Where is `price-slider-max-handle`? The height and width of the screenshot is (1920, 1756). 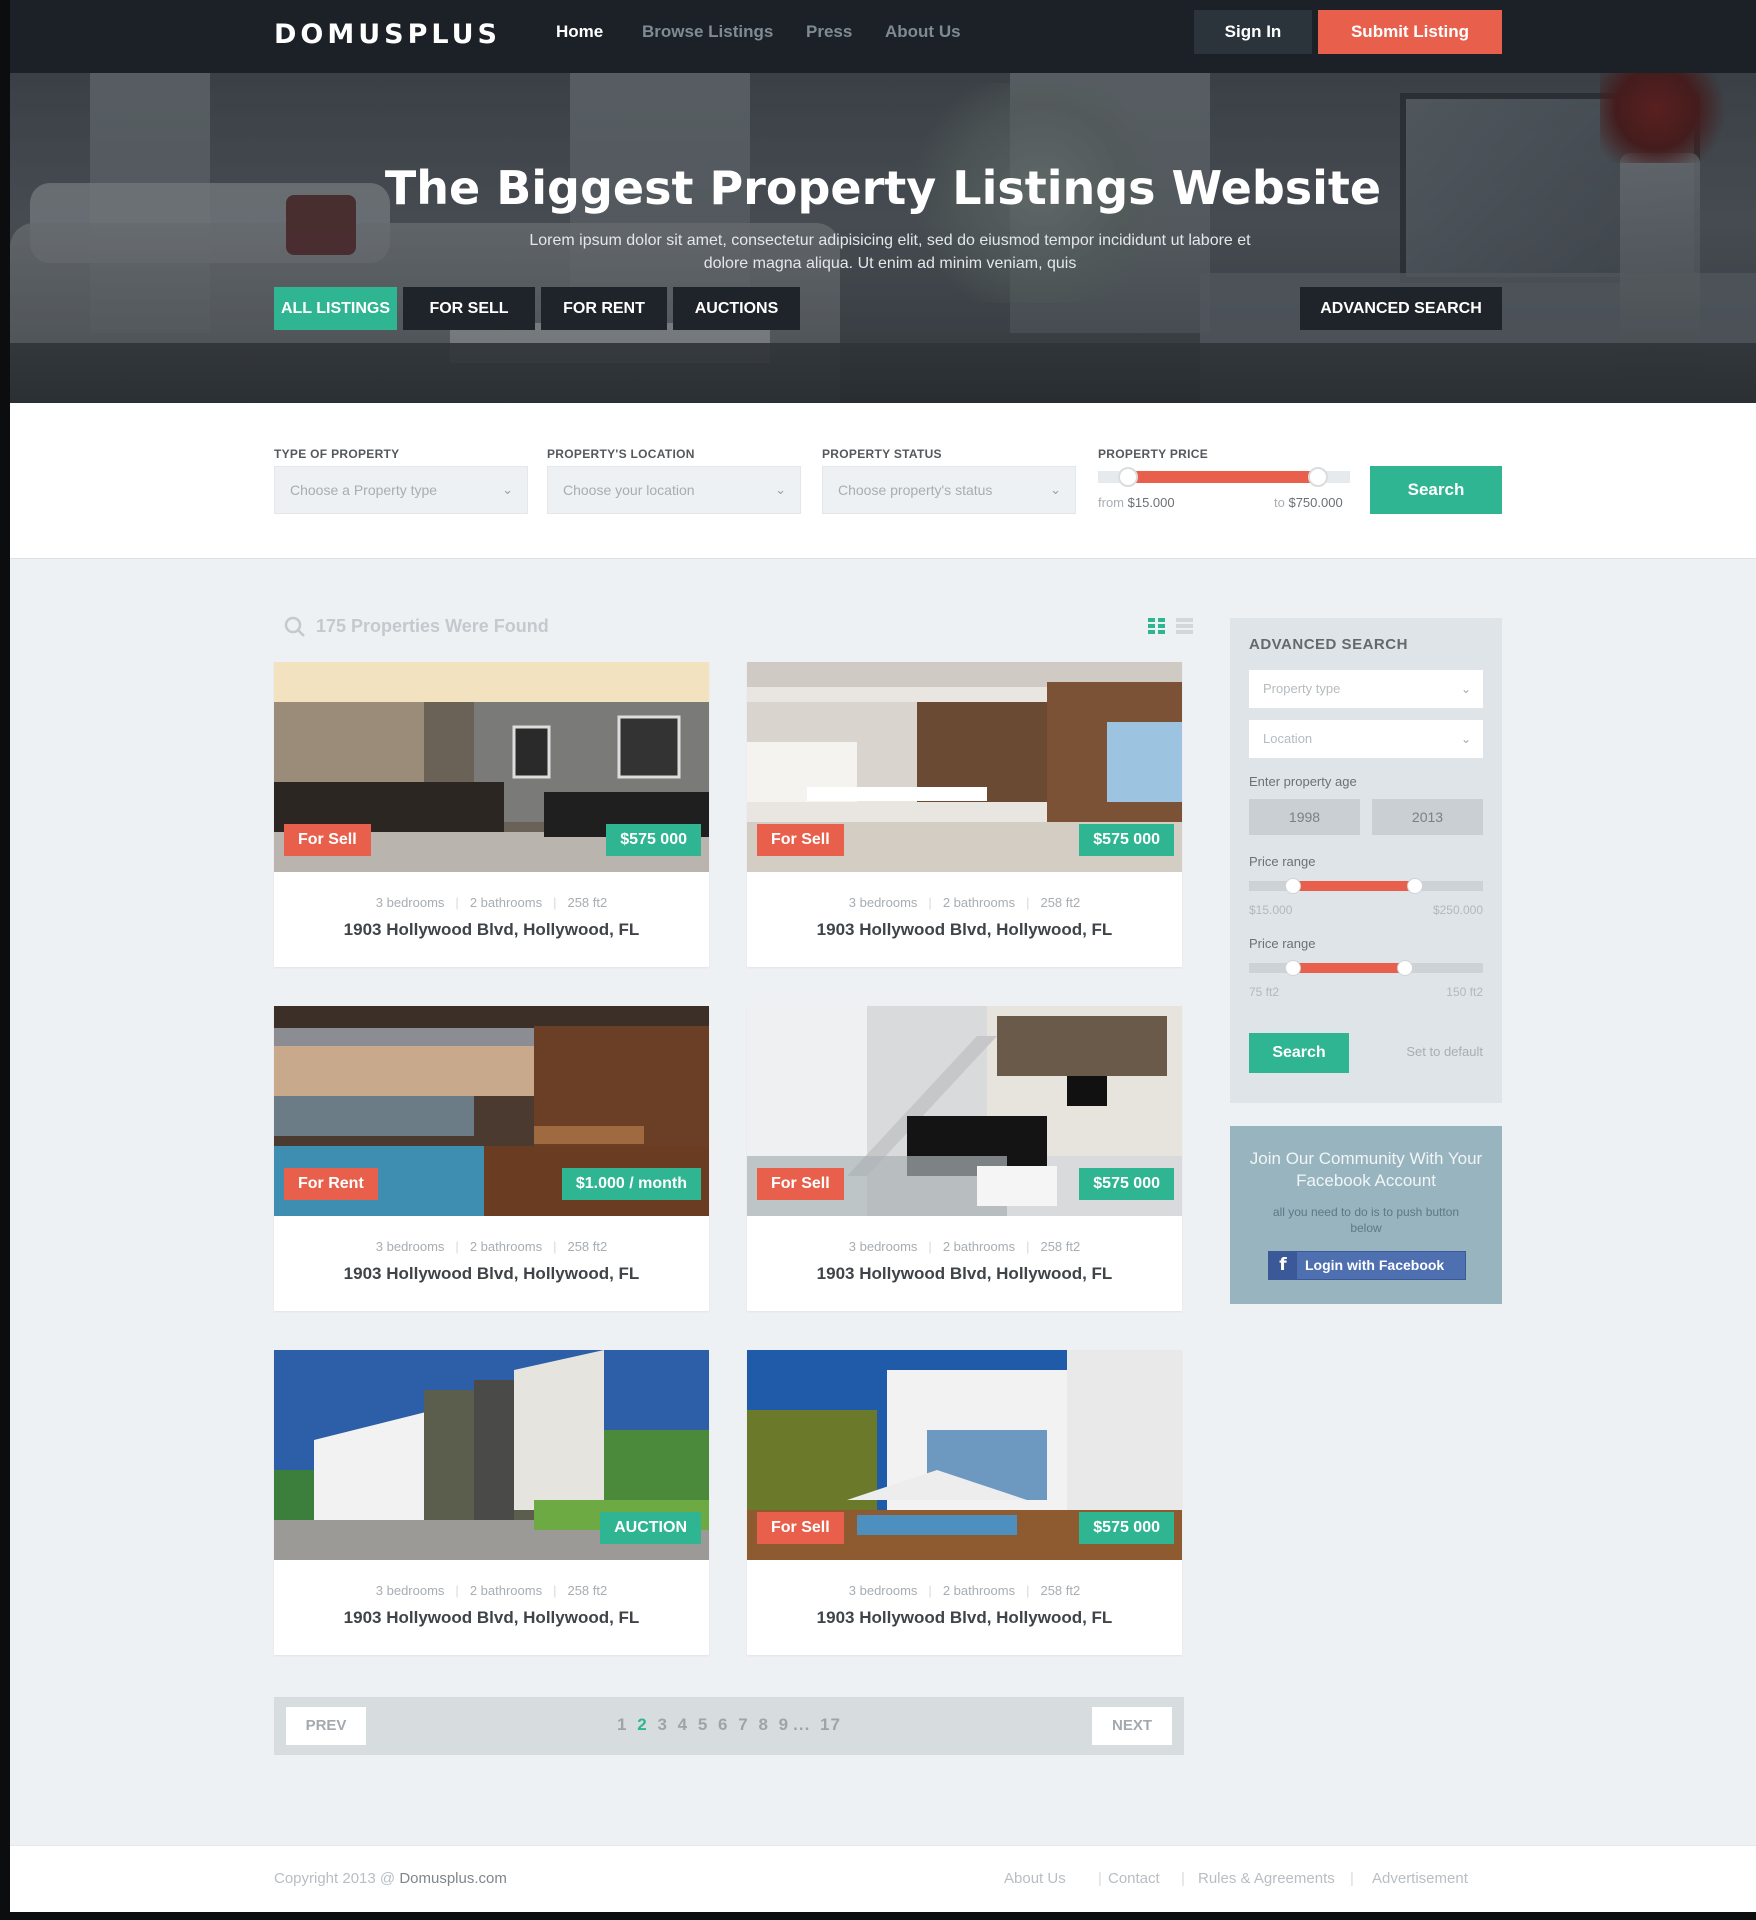
price-slider-max-handle is located at coordinates (1318, 477).